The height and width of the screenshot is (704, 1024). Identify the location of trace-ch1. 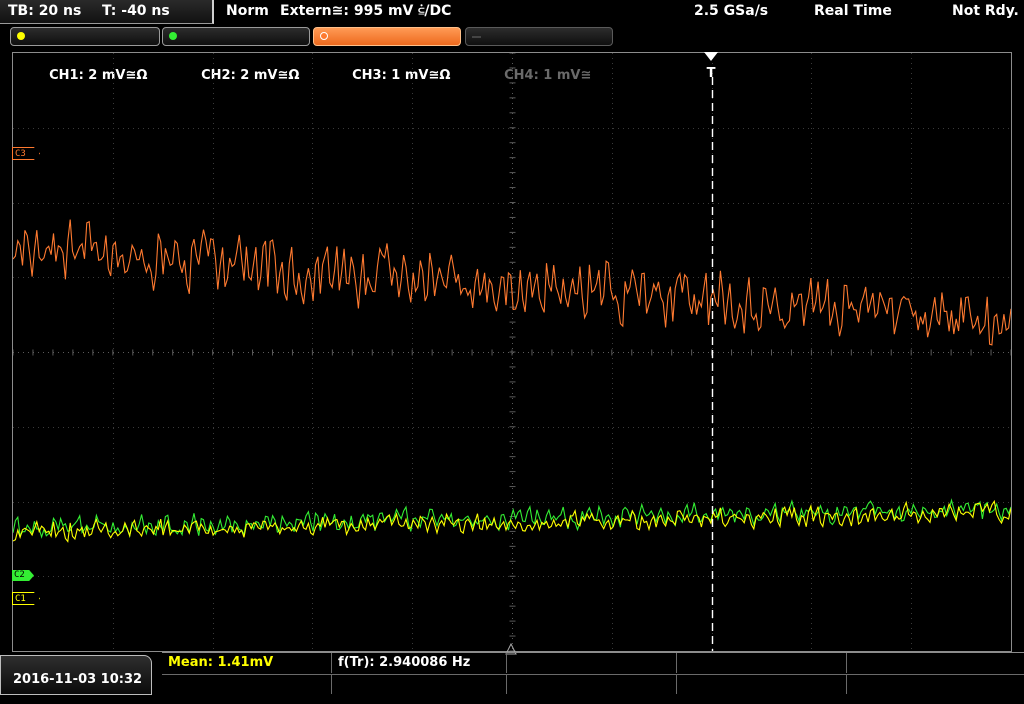
(512, 521).